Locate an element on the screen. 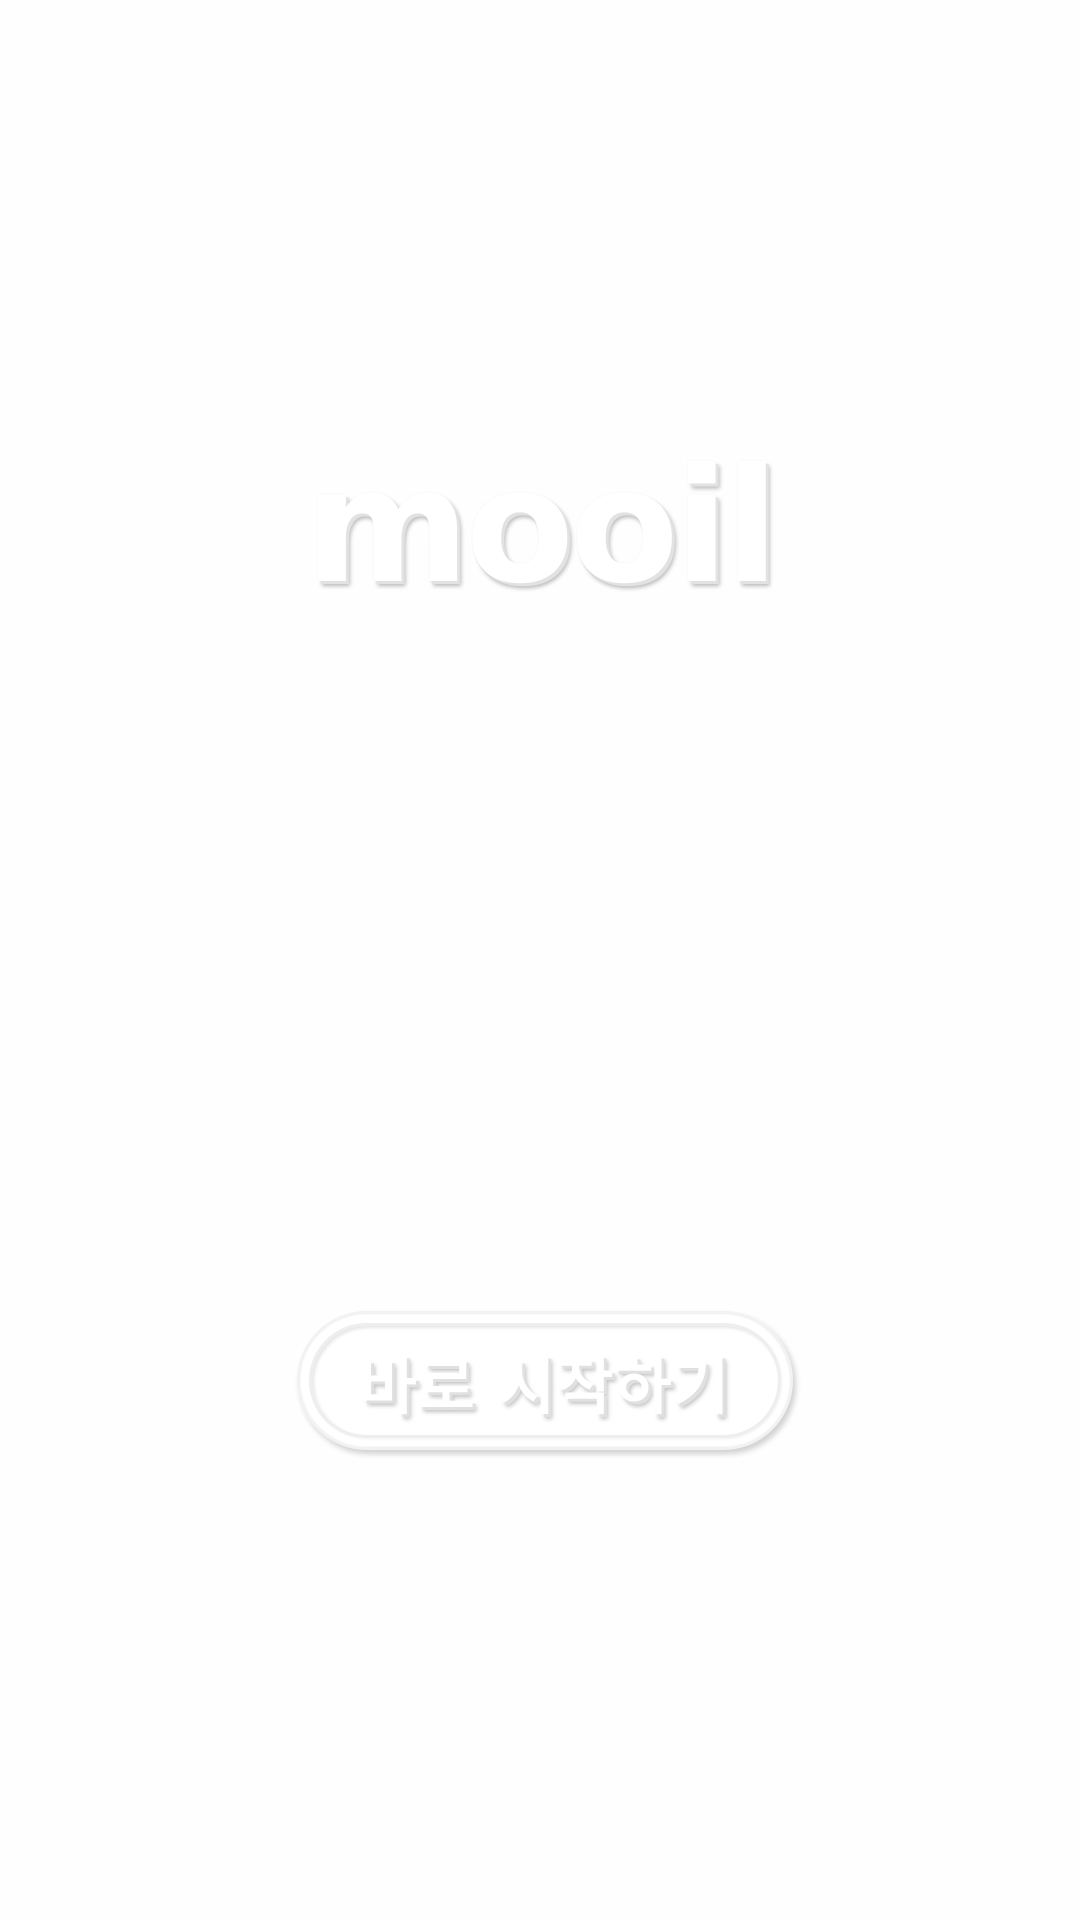  start-now-button: 바로 시작하기 is located at coordinates (545, 1380).